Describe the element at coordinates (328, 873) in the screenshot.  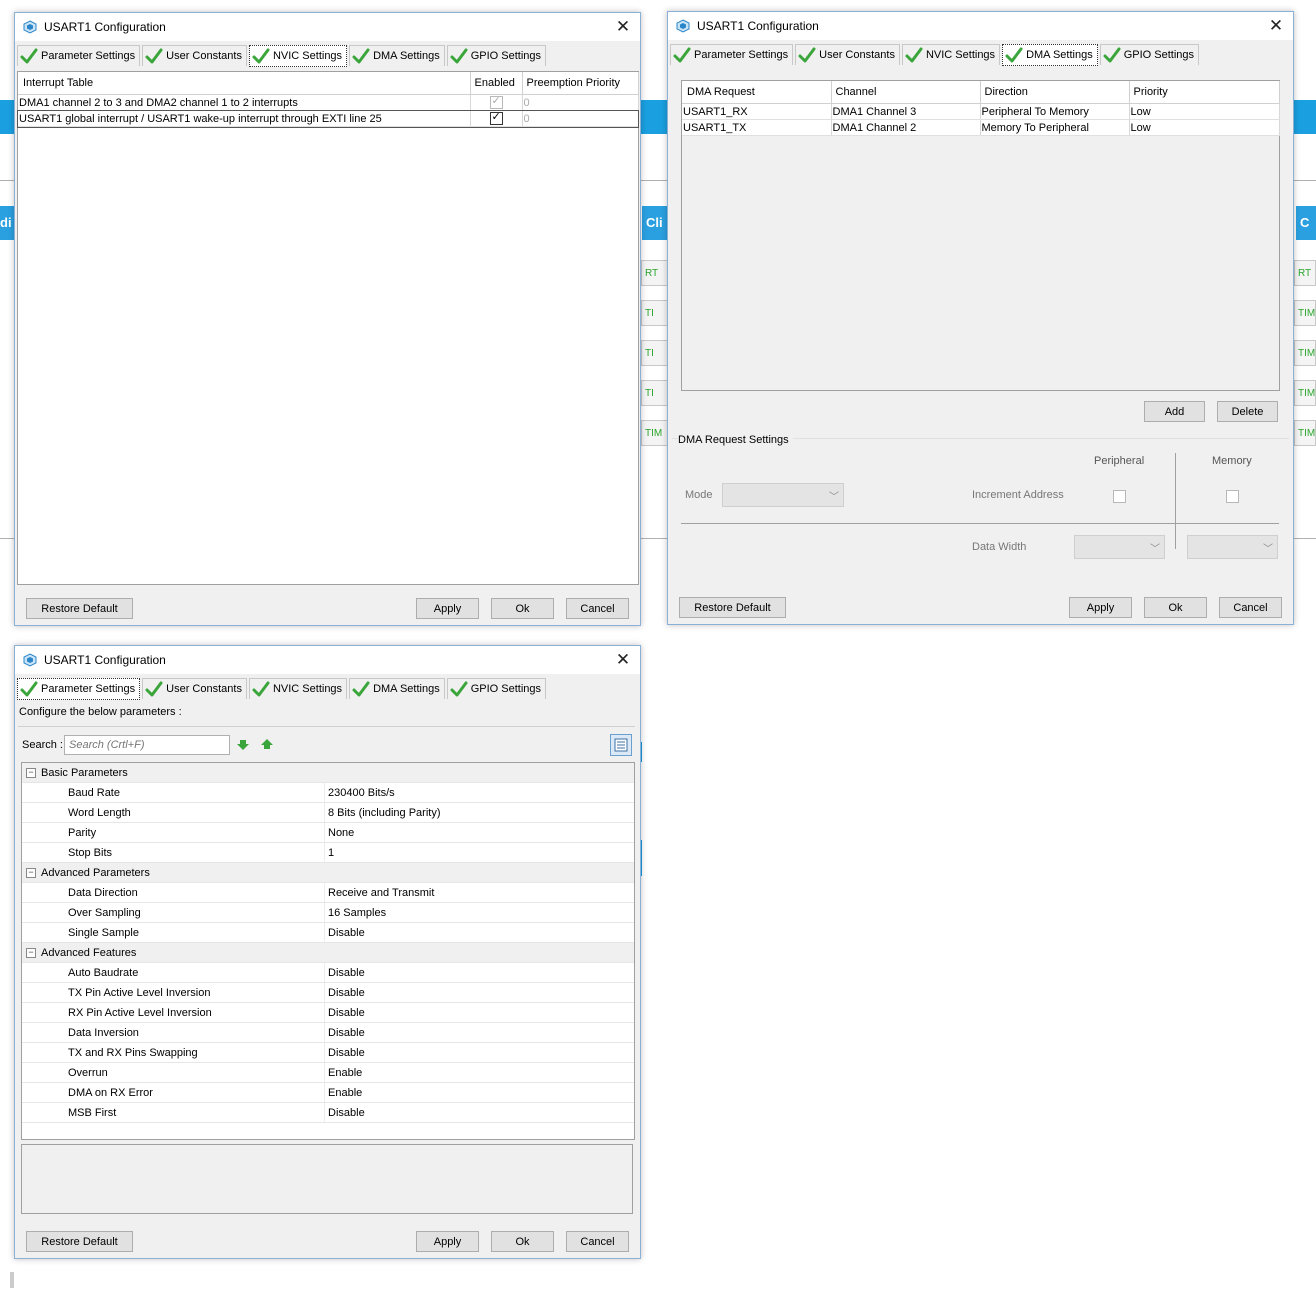
I see `parameter-group-row: − Advanced Parameters` at that location.